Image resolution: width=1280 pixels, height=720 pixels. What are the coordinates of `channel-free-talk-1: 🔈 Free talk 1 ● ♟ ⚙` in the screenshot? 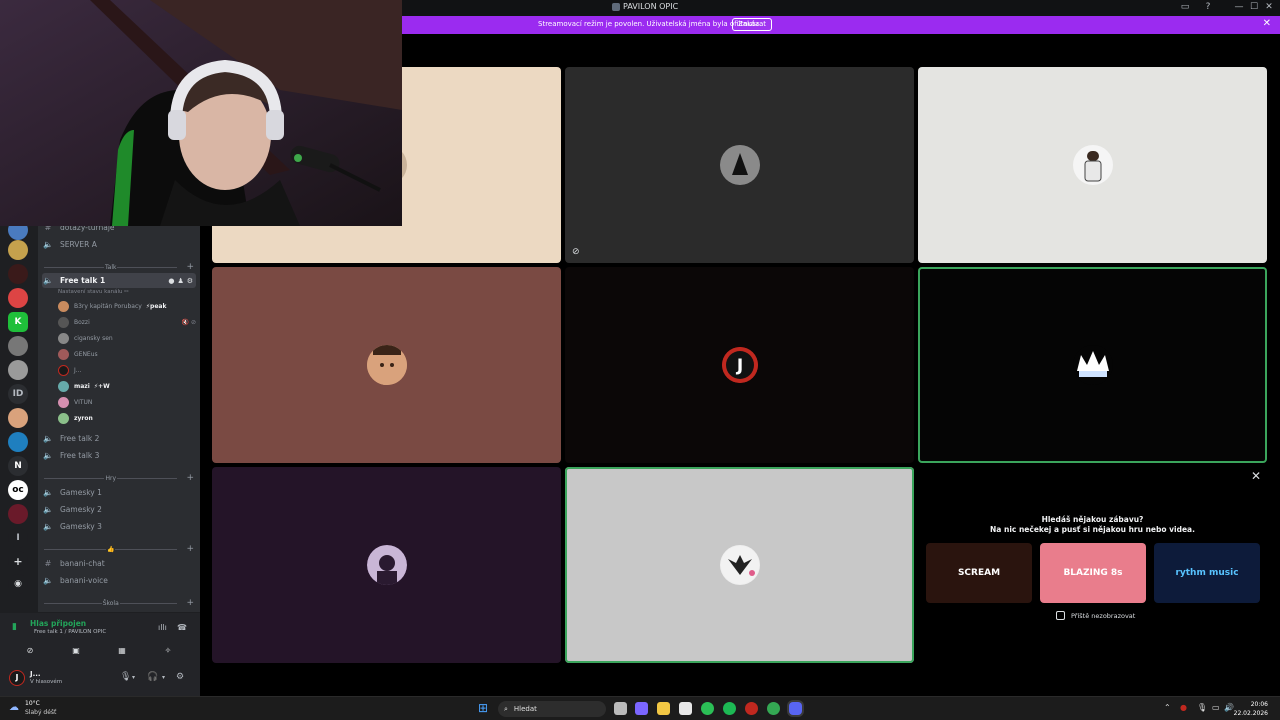 It's located at (119, 280).